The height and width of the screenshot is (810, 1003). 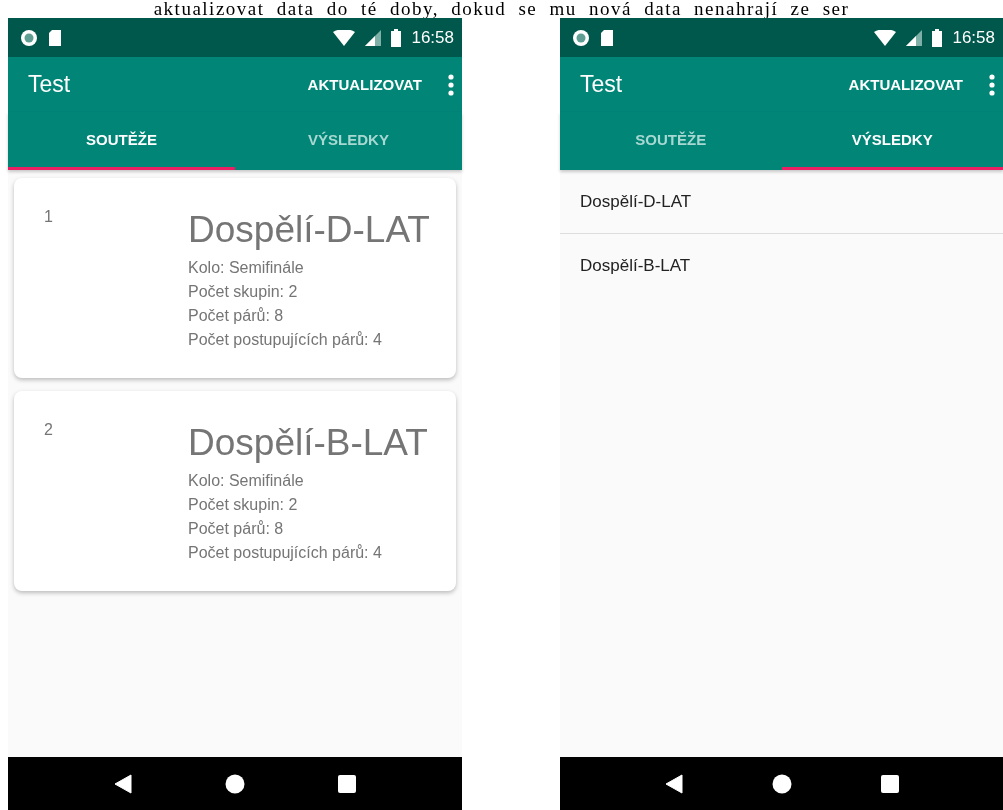 I want to click on result-item: Dospělí-B-LAT, so click(x=781, y=265).